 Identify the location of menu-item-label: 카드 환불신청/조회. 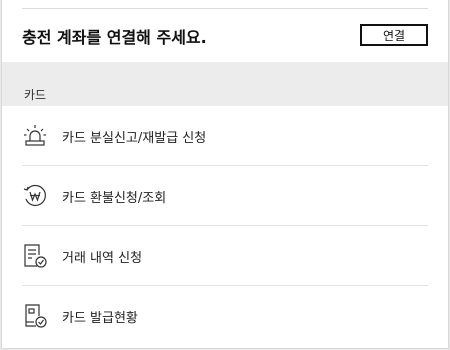
(114, 198).